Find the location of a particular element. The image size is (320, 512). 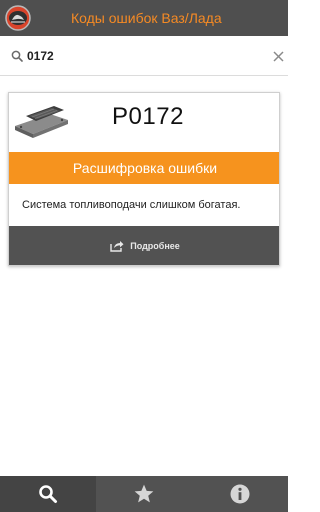

nav-info-button is located at coordinates (240, 494).